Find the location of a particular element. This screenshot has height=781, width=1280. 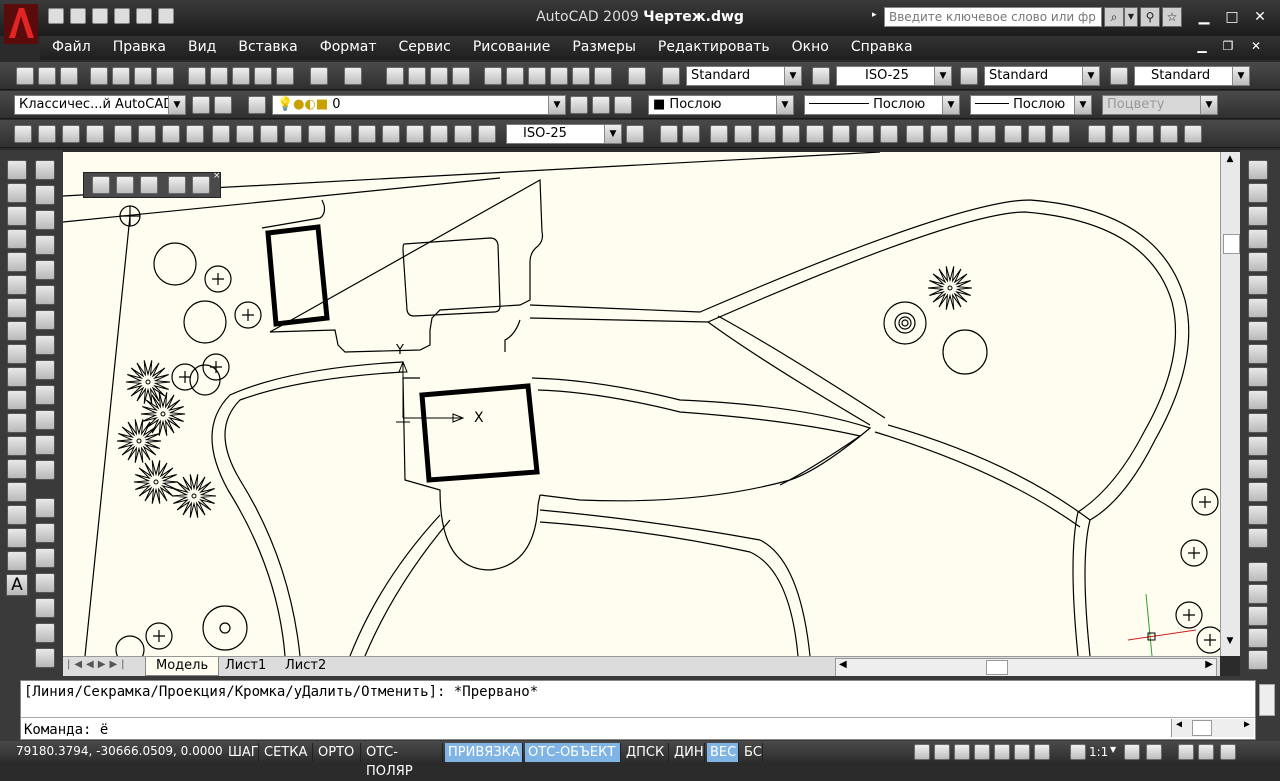

dim-break-icon is located at coordinates (317, 134).